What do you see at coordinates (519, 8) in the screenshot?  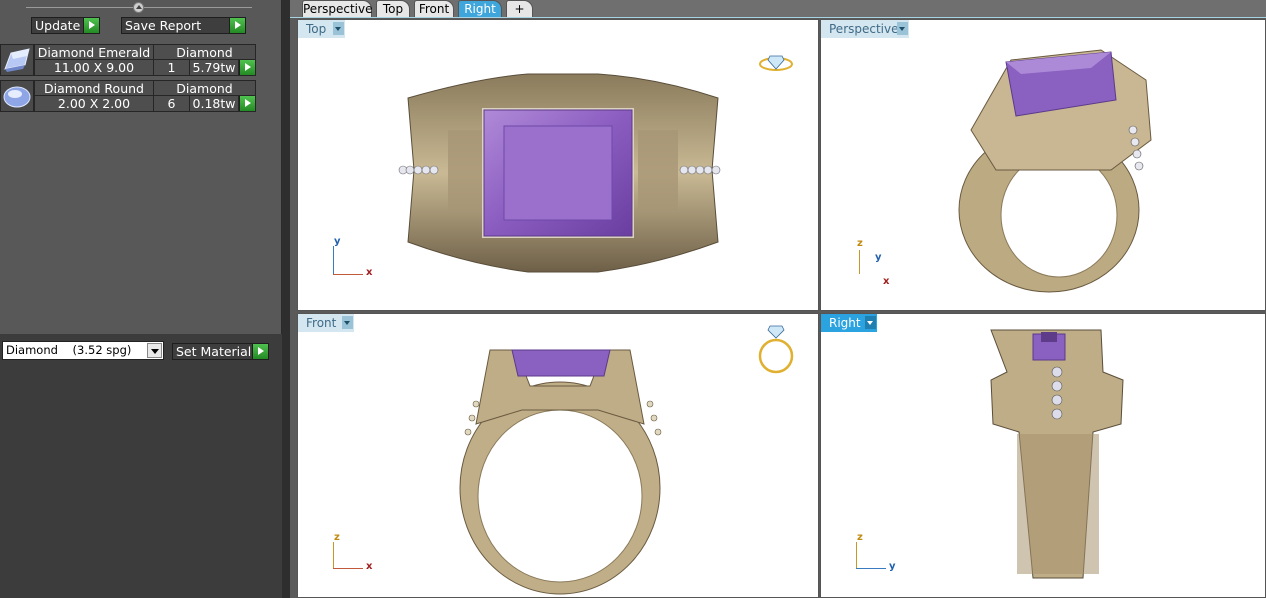 I see `add-tab-button: +` at bounding box center [519, 8].